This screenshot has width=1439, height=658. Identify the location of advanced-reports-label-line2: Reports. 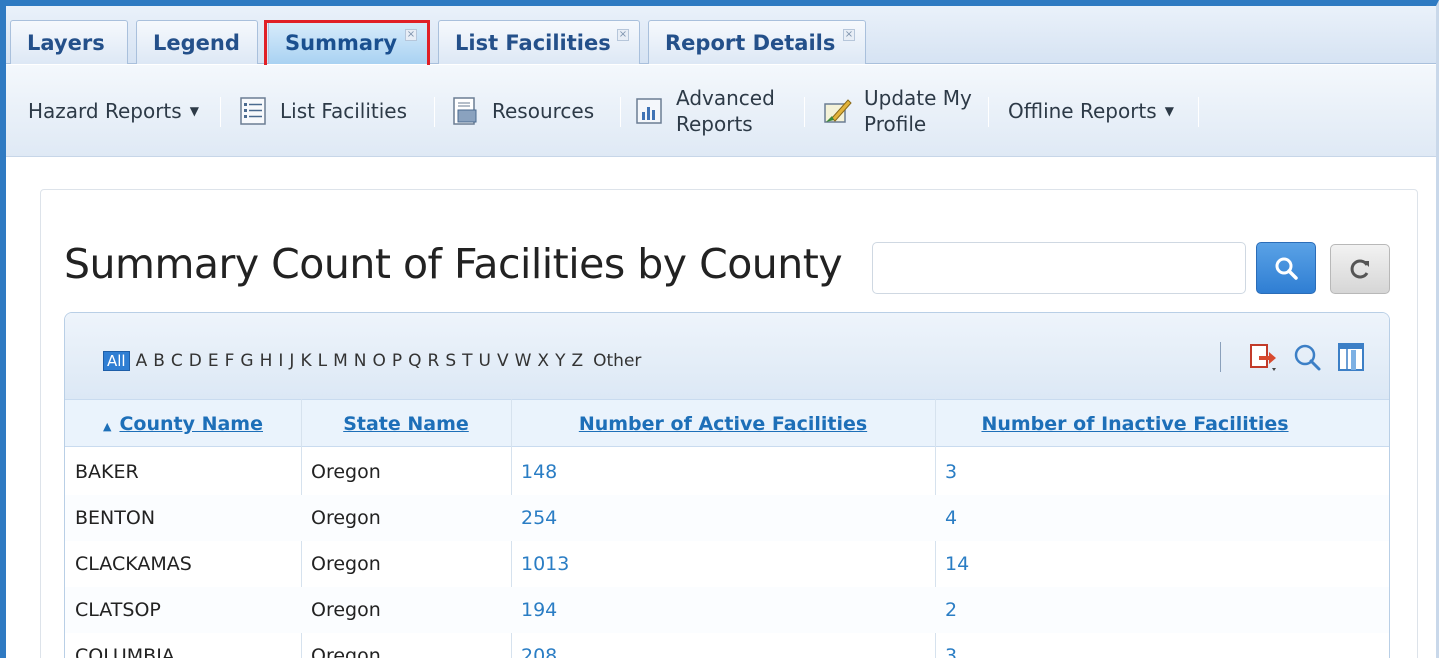
(714, 124).